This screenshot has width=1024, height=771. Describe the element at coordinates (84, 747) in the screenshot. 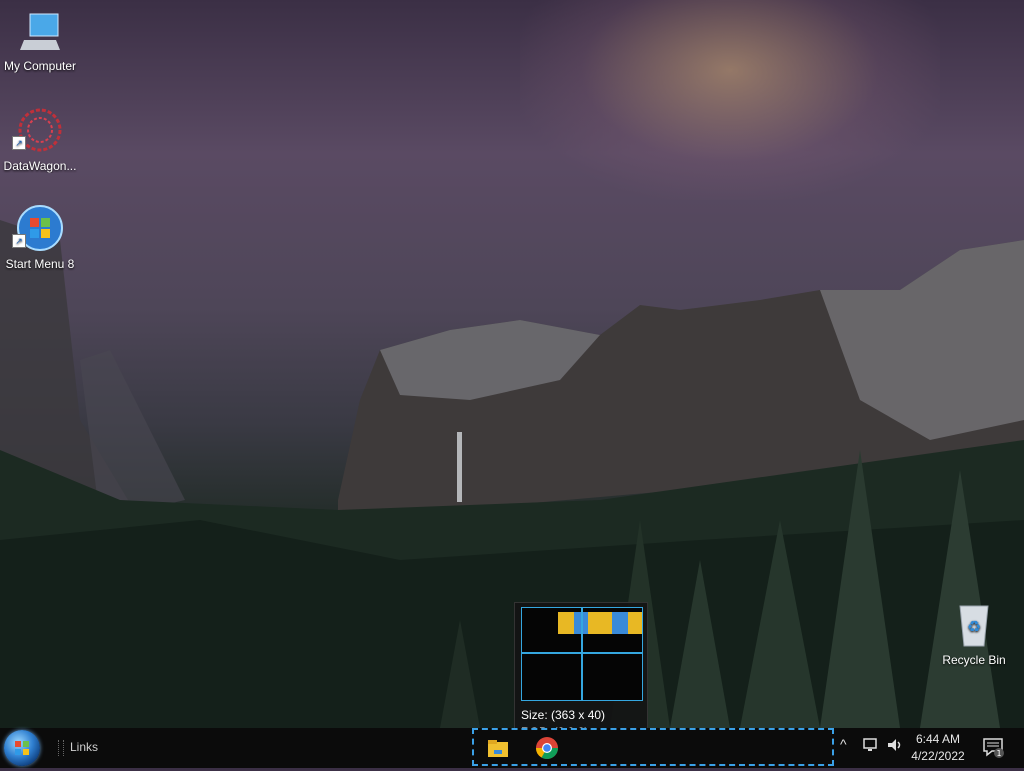

I see `links-toolbar: Links` at that location.